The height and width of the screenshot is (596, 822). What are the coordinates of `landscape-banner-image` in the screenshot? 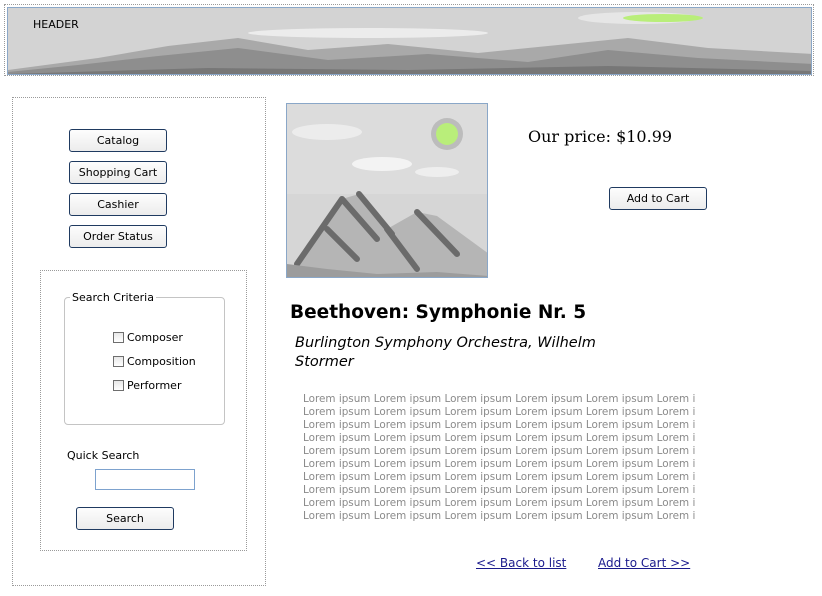 It's located at (409, 41).